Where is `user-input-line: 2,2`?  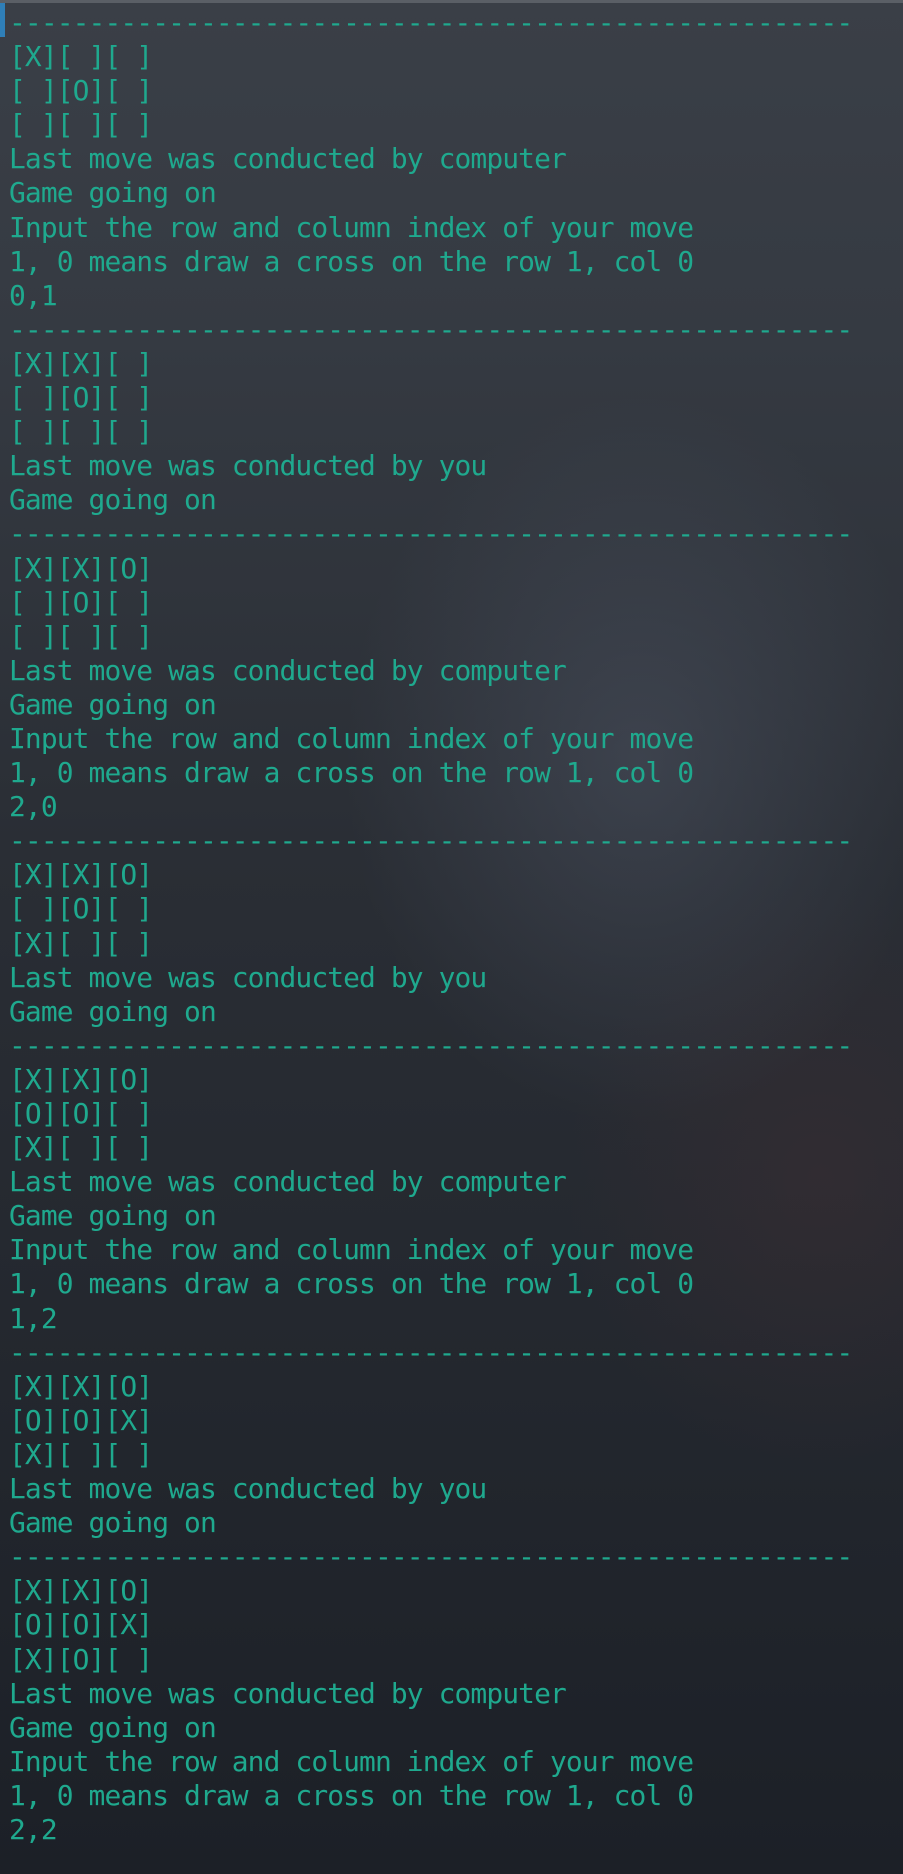
user-input-line: 2,2 is located at coordinates (33, 1829).